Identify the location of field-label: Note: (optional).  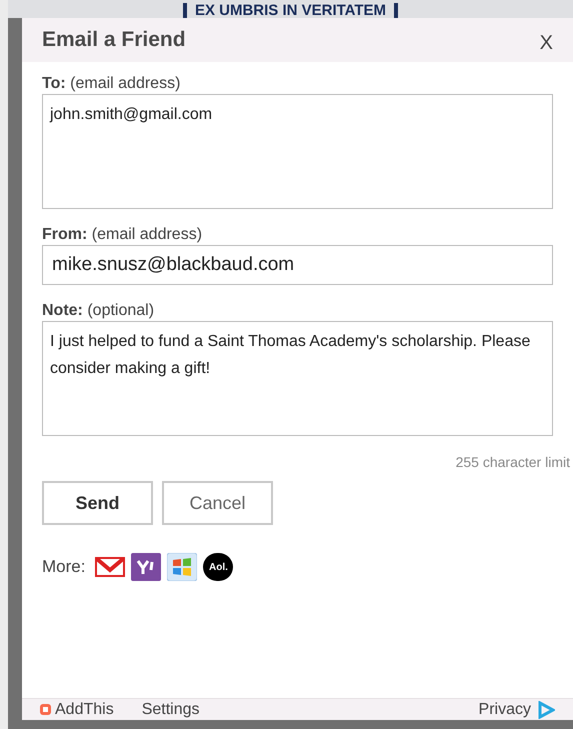
(99, 311).